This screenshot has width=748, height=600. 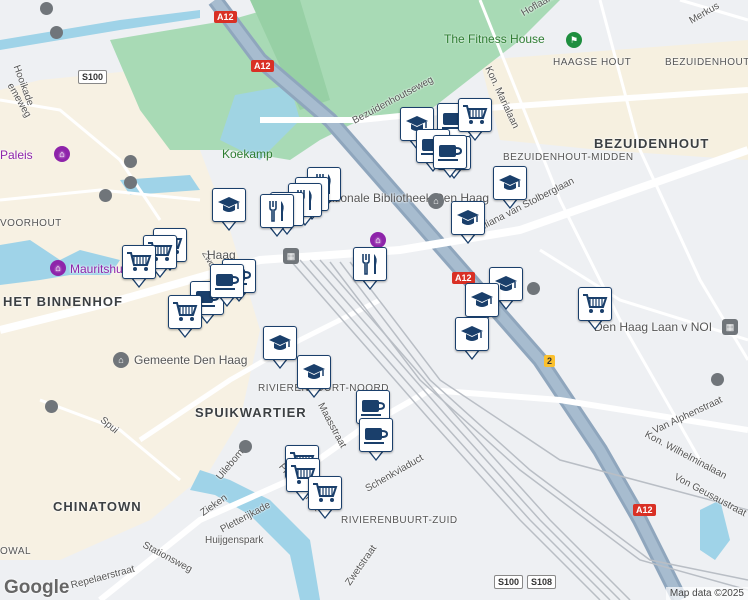 I want to click on poi-label: Koekamp, so click(x=247, y=154).